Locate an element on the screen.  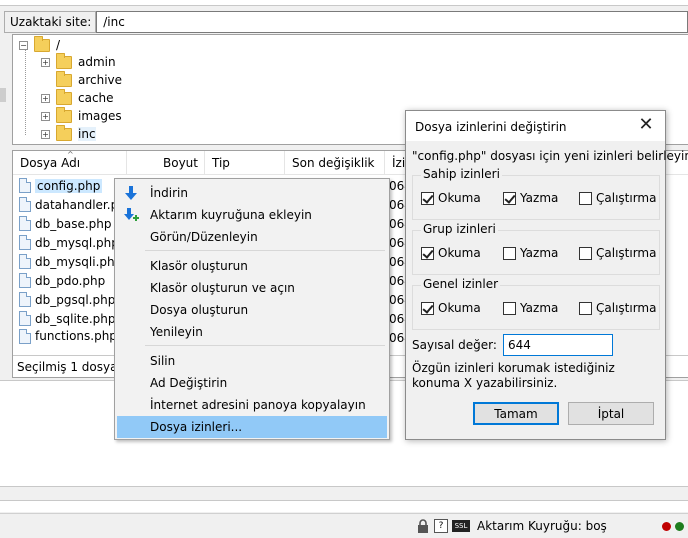
file-row: db_sqlite.php is located at coordinates (67, 318).